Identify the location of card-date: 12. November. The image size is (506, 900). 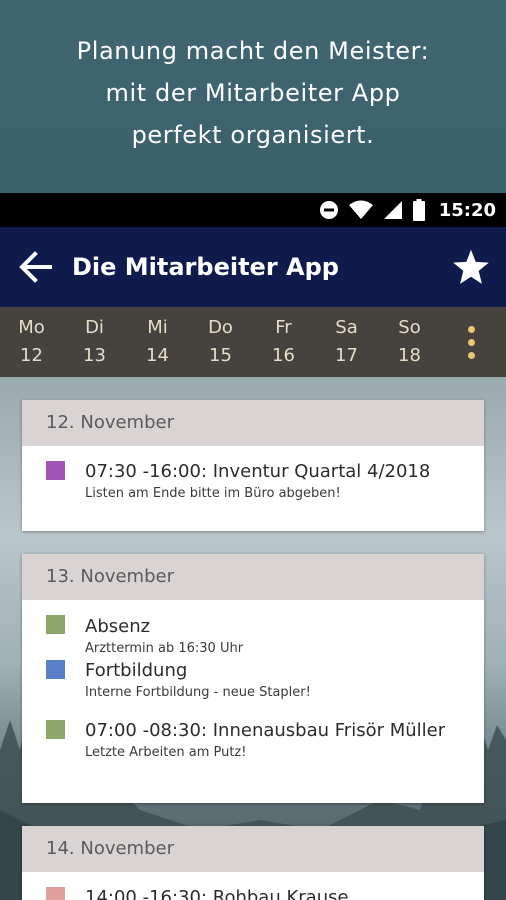
(253, 423).